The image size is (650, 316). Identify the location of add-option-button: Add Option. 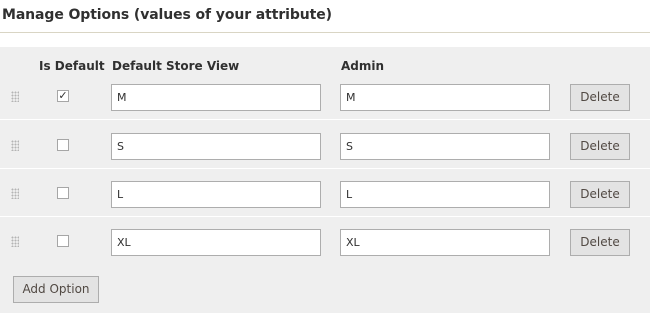
(56, 289).